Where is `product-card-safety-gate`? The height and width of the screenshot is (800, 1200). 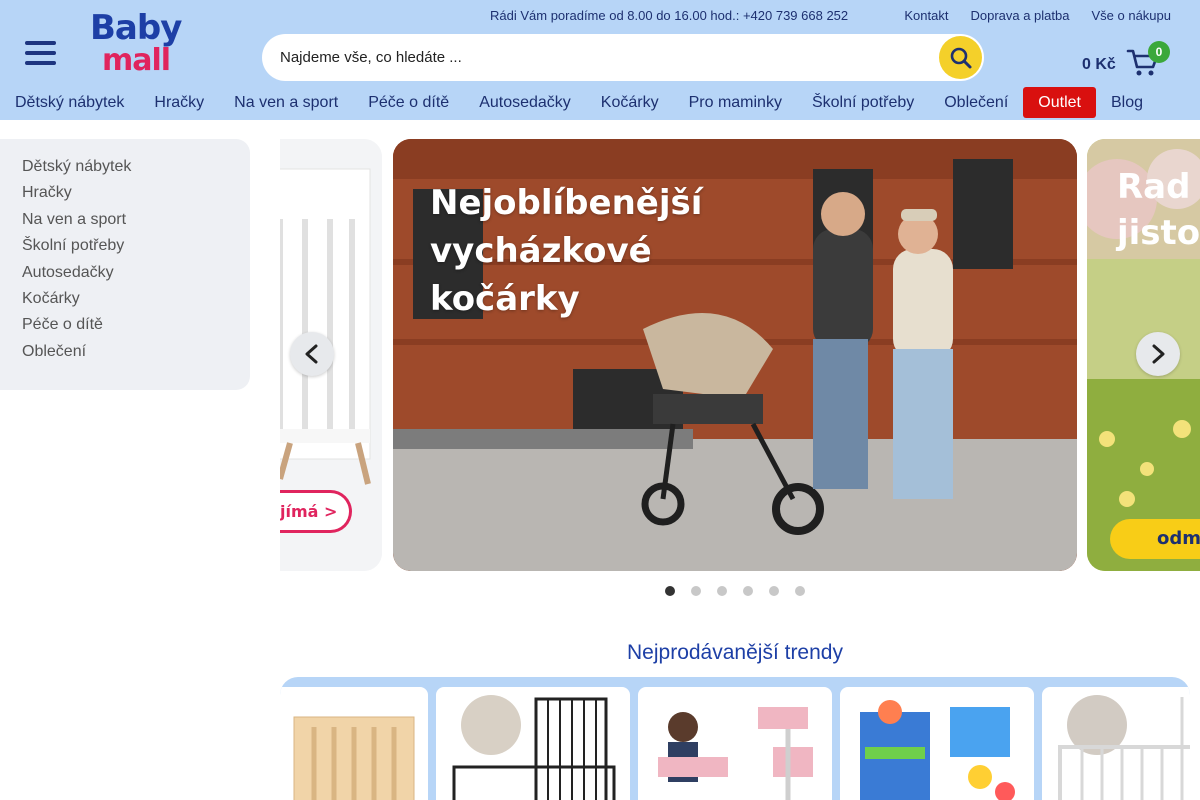
product-card-safety-gate is located at coordinates (533, 743).